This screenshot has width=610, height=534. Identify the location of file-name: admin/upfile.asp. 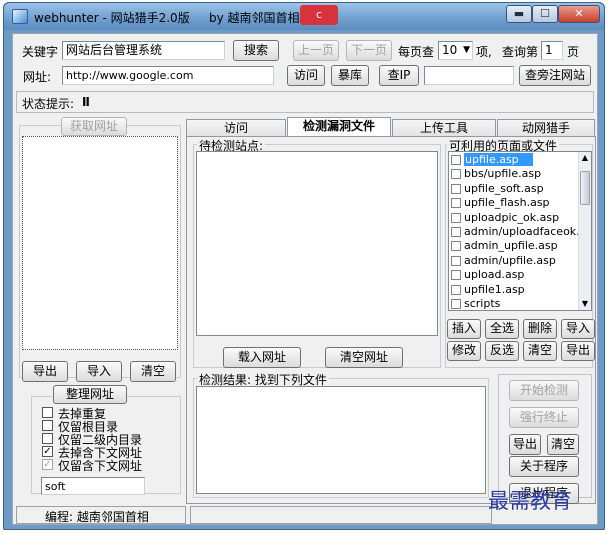
(510, 260).